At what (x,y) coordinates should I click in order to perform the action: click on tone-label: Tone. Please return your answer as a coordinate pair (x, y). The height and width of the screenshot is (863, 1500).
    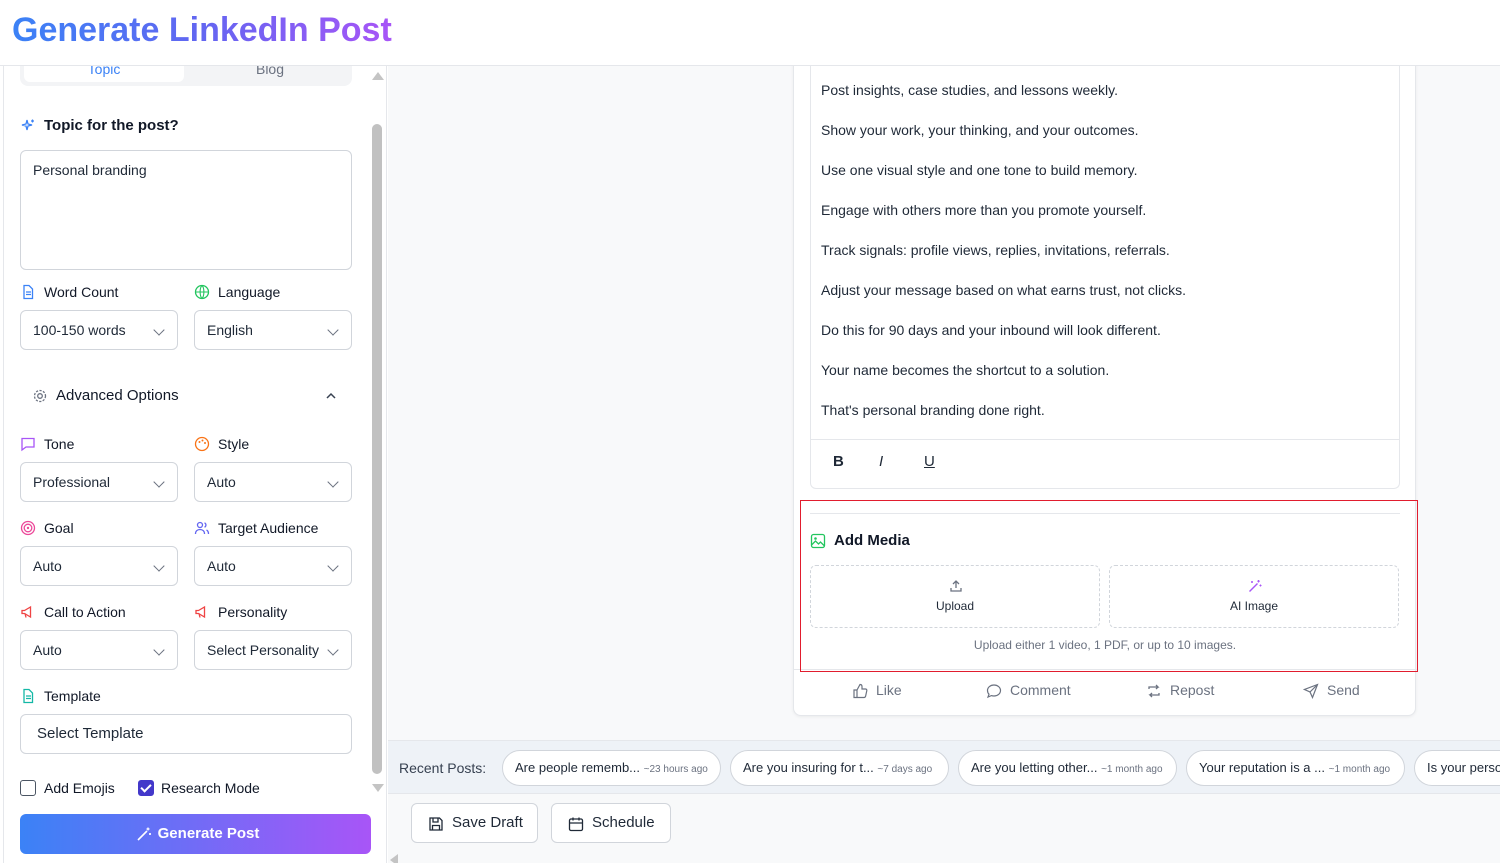
    Looking at the image, I should click on (59, 444).